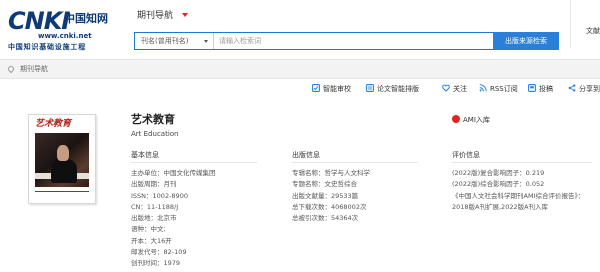 The height and width of the screenshot is (272, 600). What do you see at coordinates (456, 119) in the screenshot?
I see `ami-icon` at bounding box center [456, 119].